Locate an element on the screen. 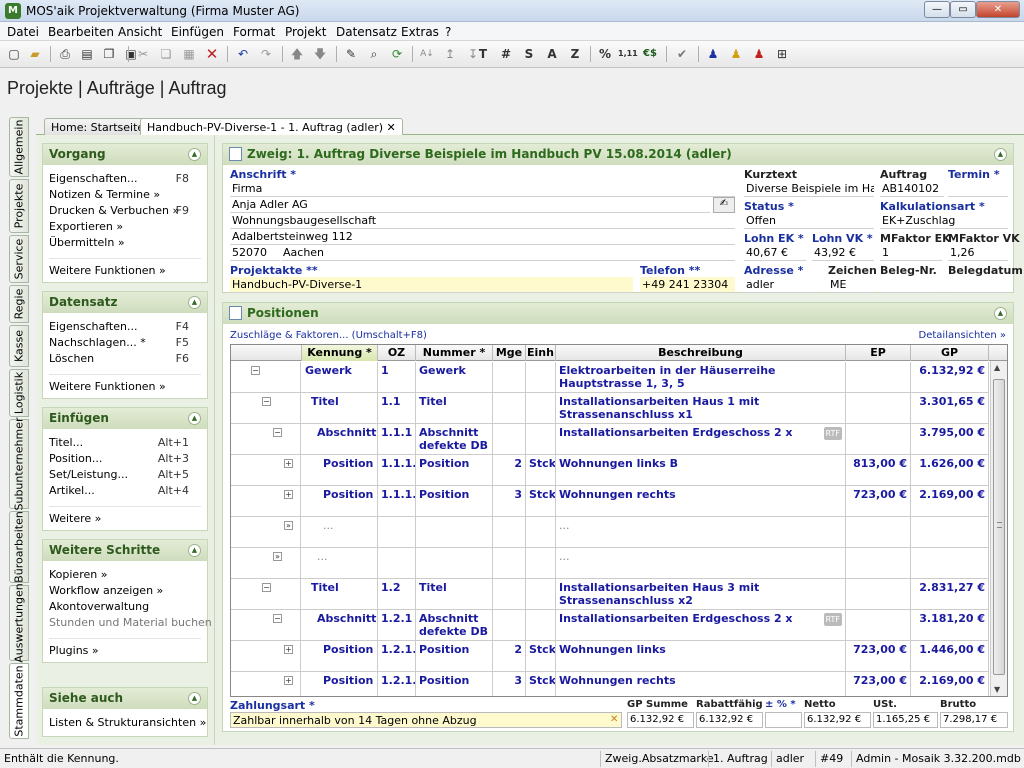 The height and width of the screenshot is (768, 1024). termin-field is located at coordinates (978, 189).